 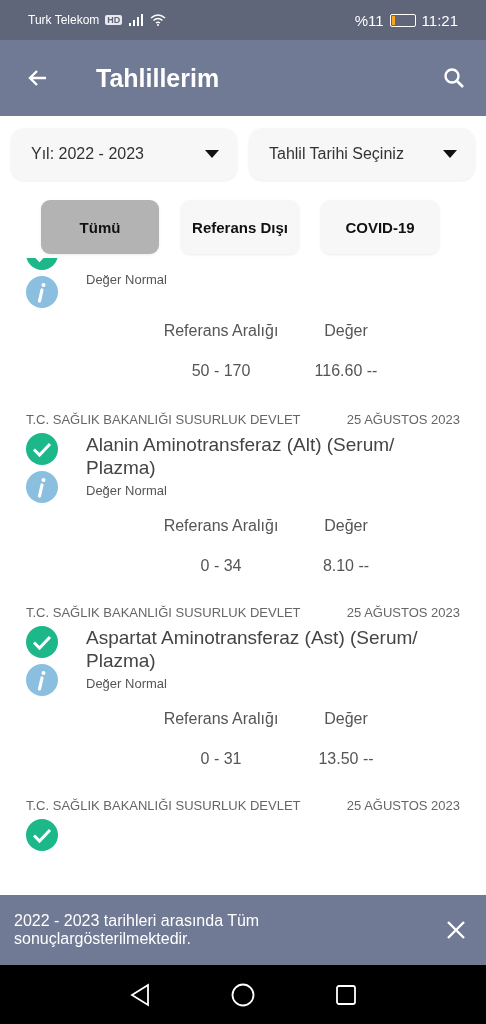 What do you see at coordinates (136, 20) in the screenshot?
I see `signal-icon` at bounding box center [136, 20].